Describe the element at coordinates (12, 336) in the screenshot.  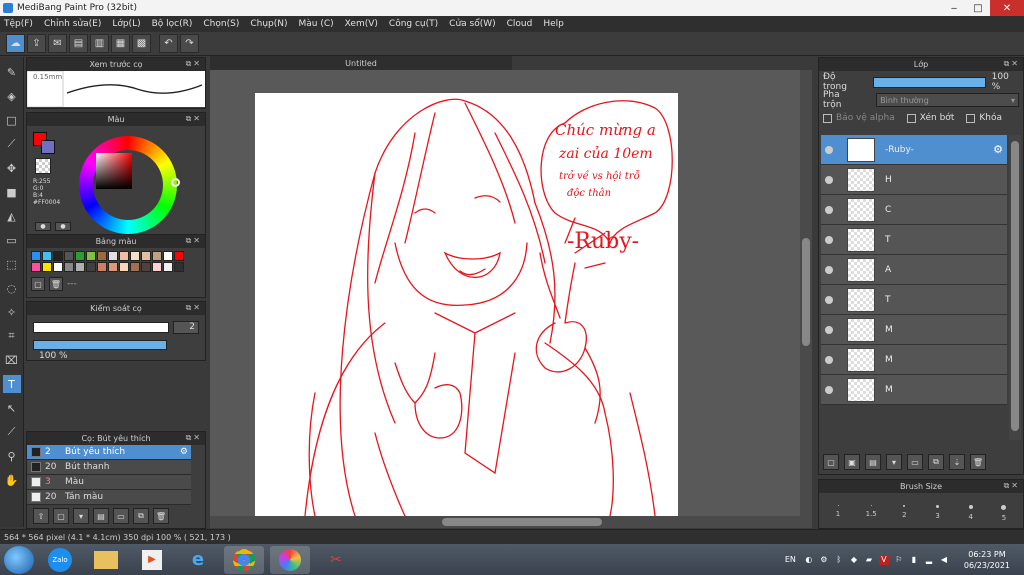
I see `select-pen-icon: ⌗` at that location.